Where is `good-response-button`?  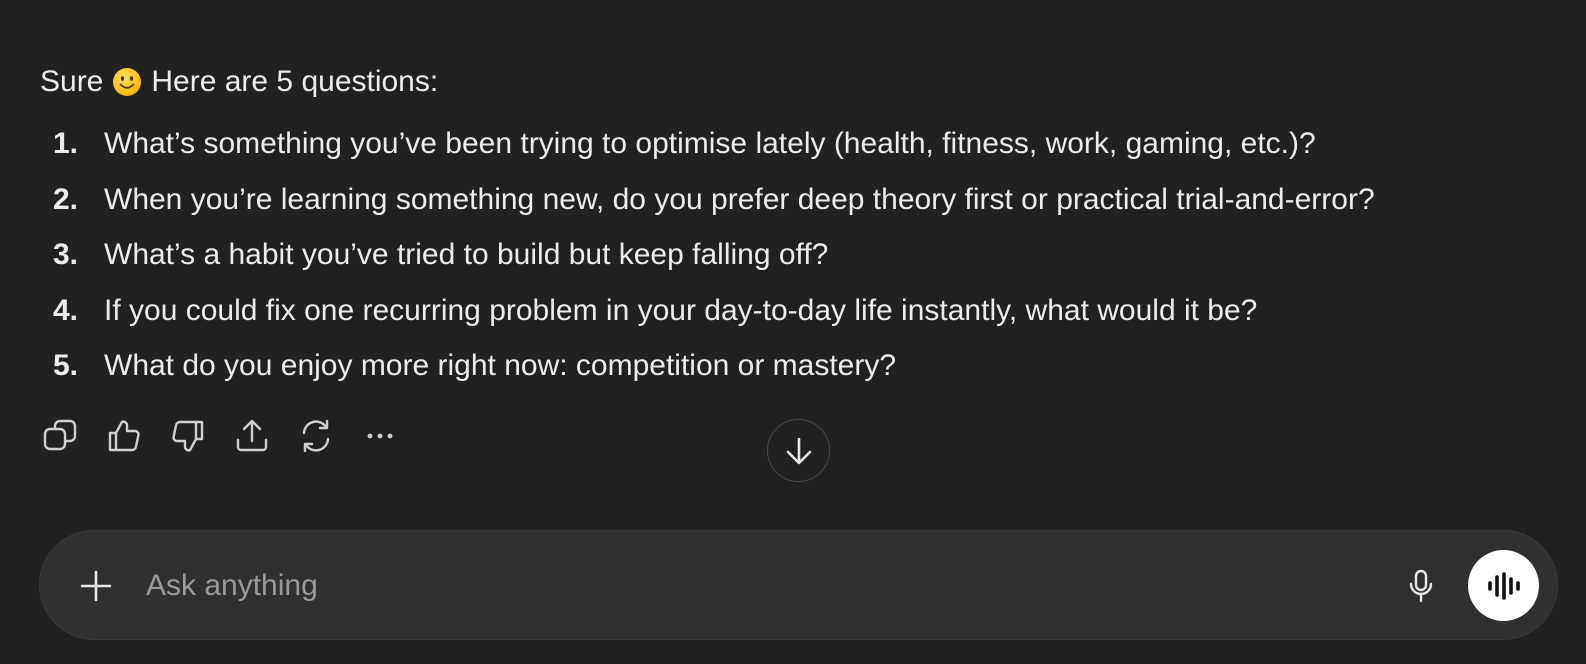 good-response-button is located at coordinates (136, 436).